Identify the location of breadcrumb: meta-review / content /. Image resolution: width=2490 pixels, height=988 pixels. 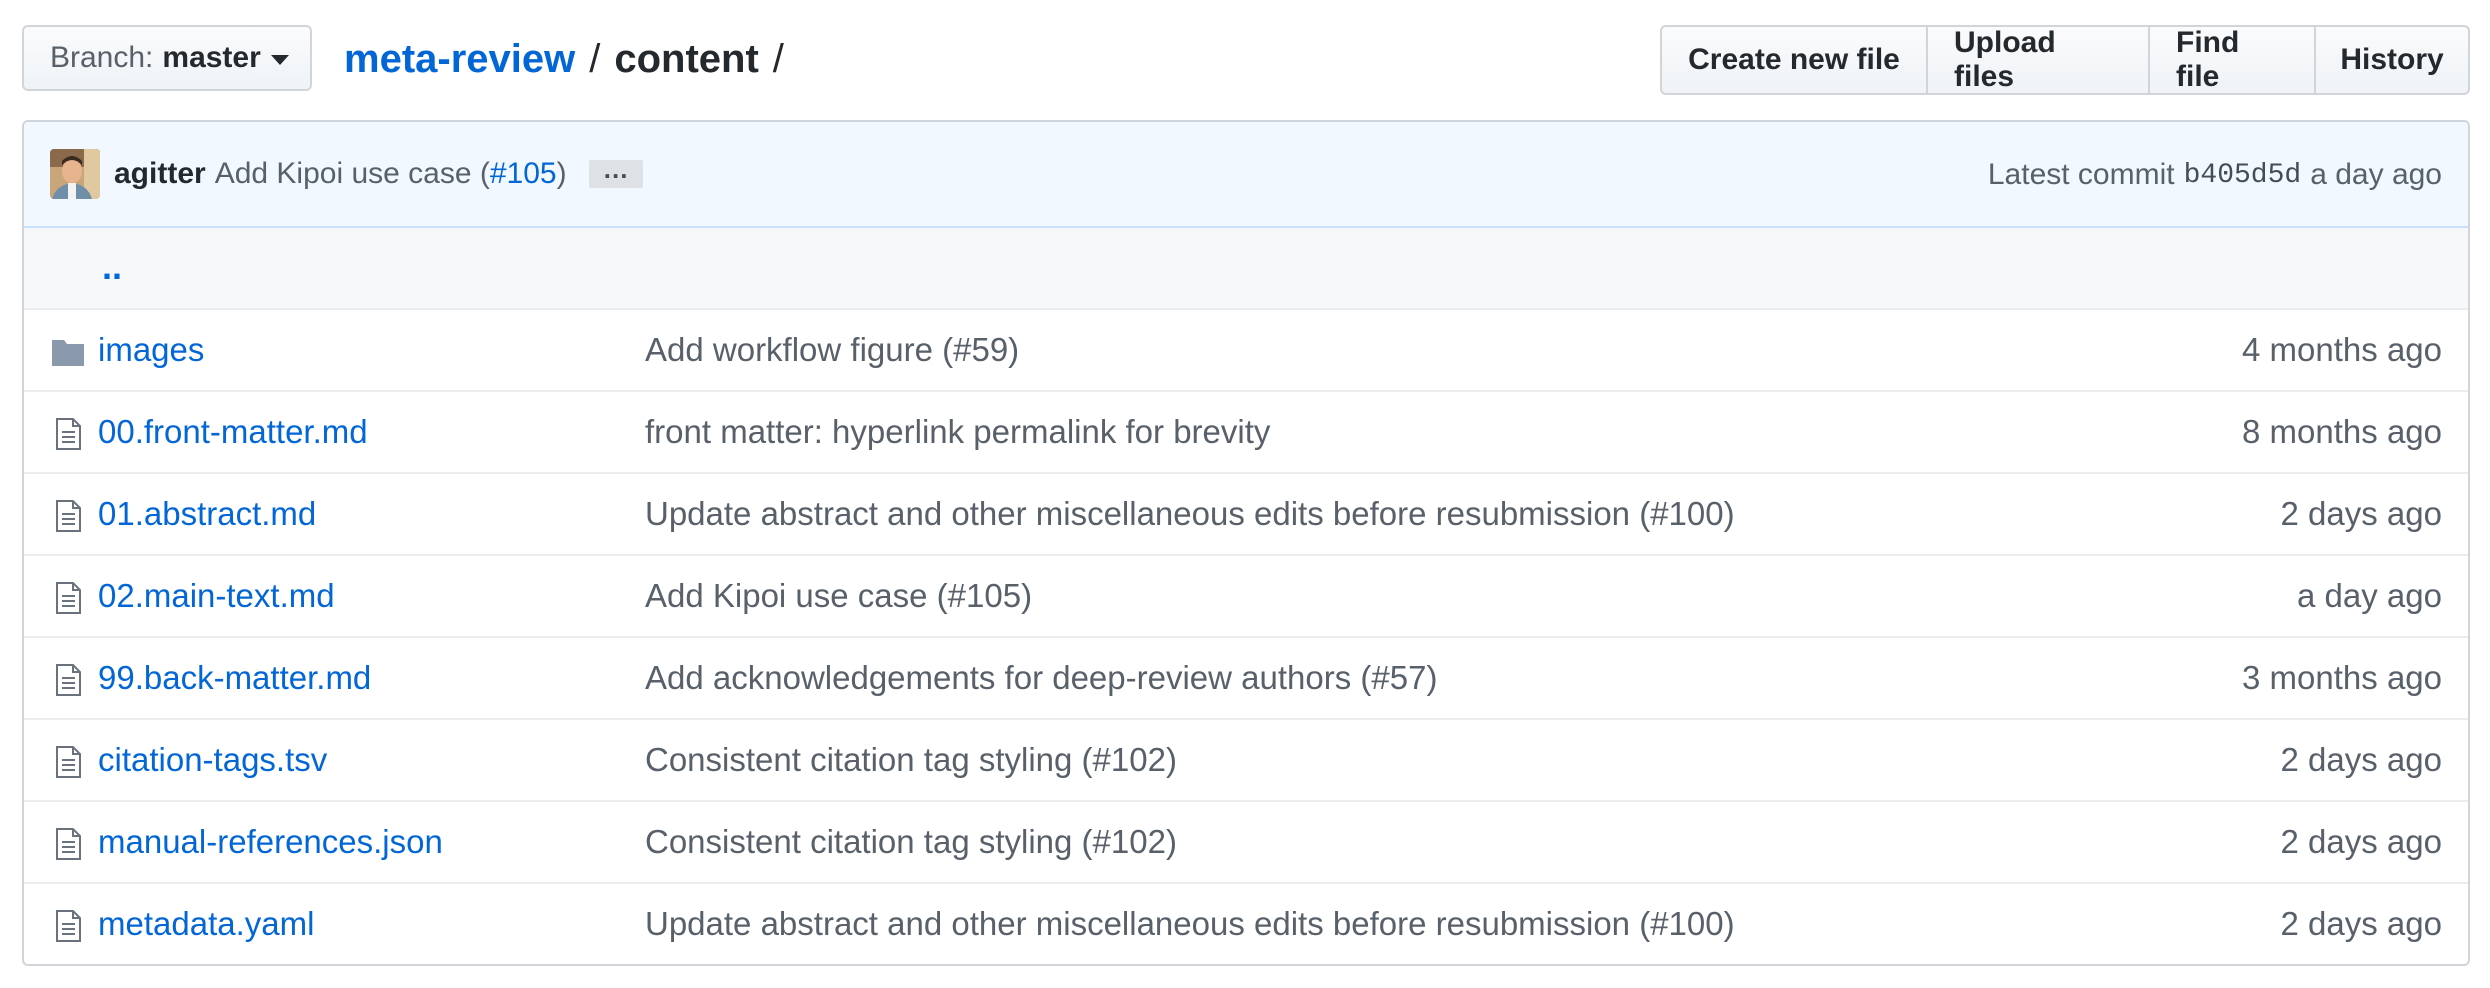
(571, 59).